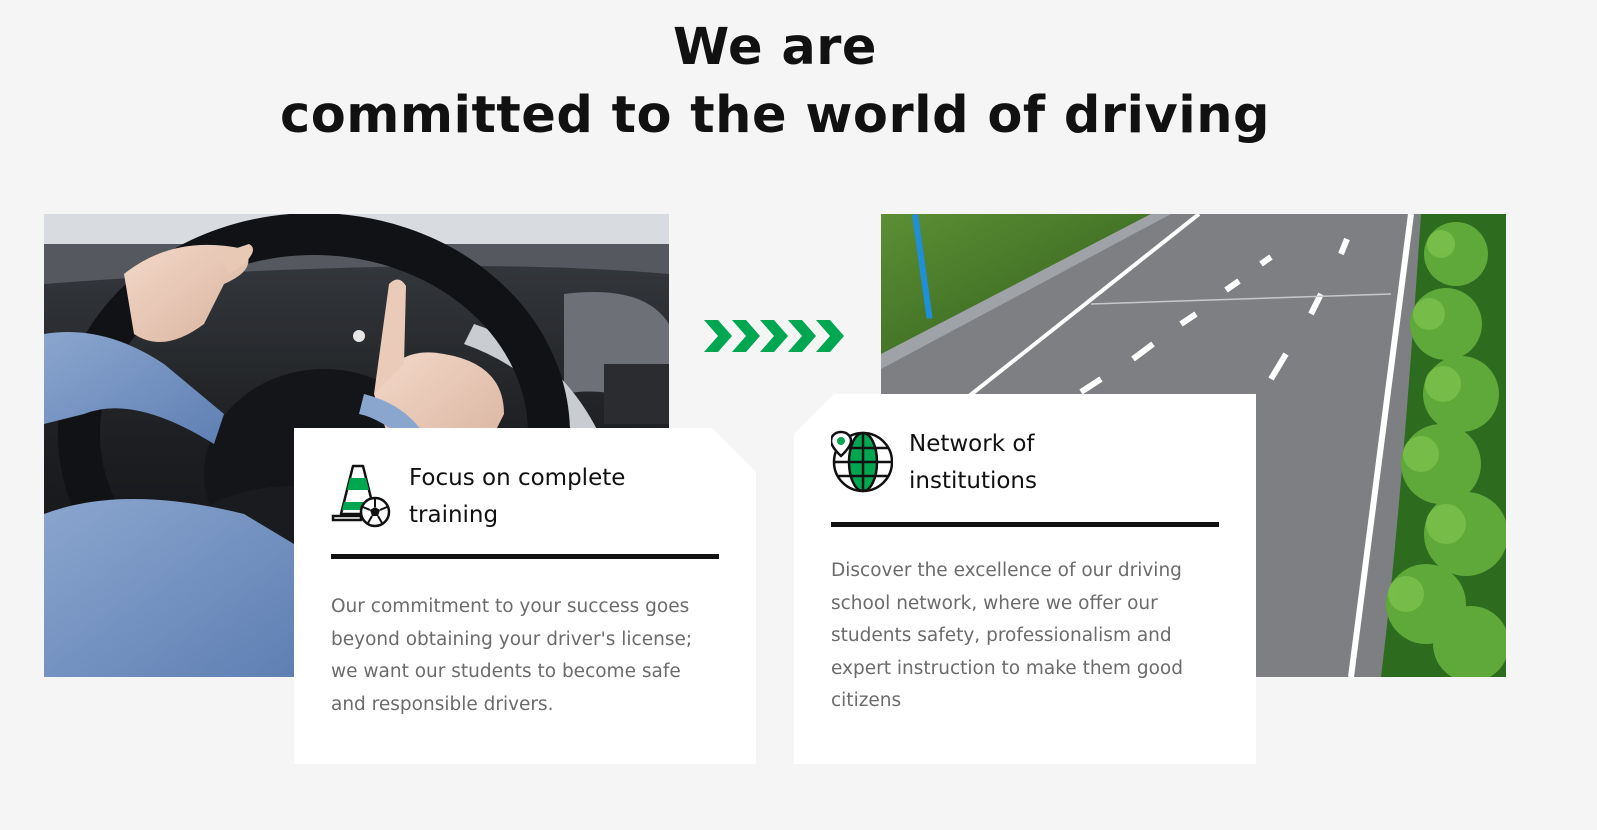 The height and width of the screenshot is (830, 1597). I want to click on card-header: Network of institutions, so click(1025, 464).